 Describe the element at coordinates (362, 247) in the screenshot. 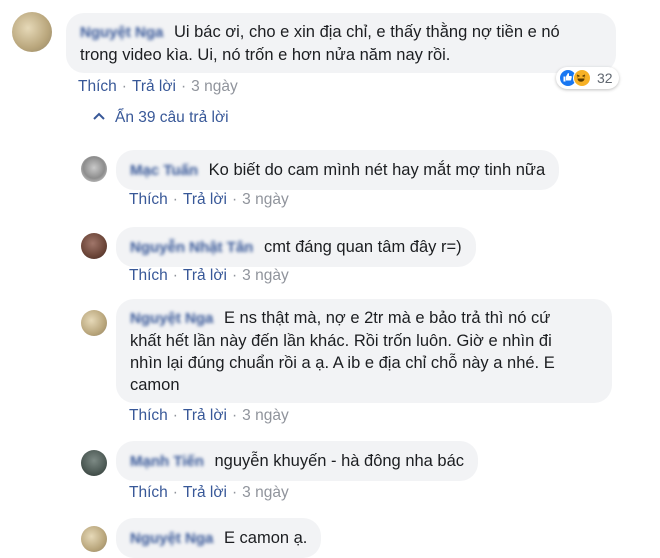

I see `reply-text: cmt đáng quan tâm đây r=)` at that location.